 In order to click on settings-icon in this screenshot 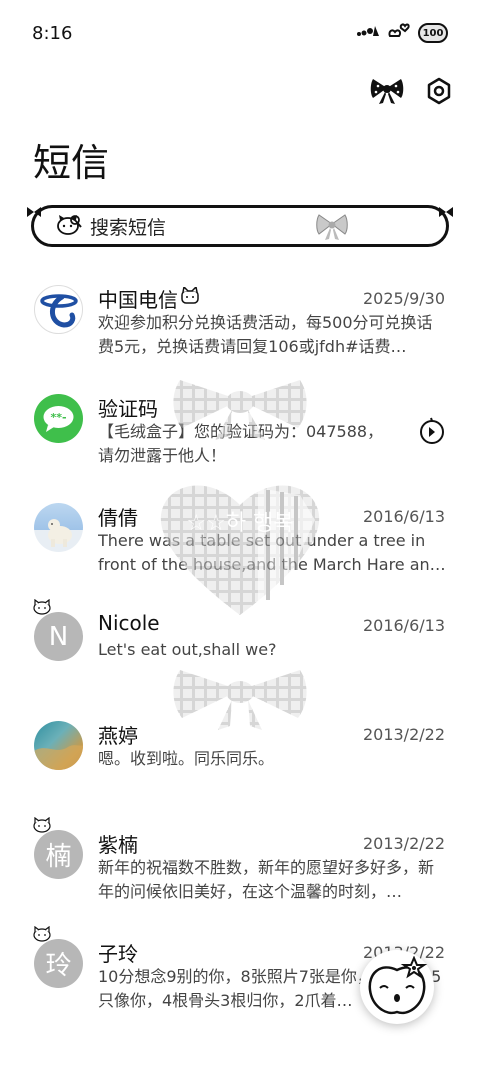, I will do `click(439, 93)`.